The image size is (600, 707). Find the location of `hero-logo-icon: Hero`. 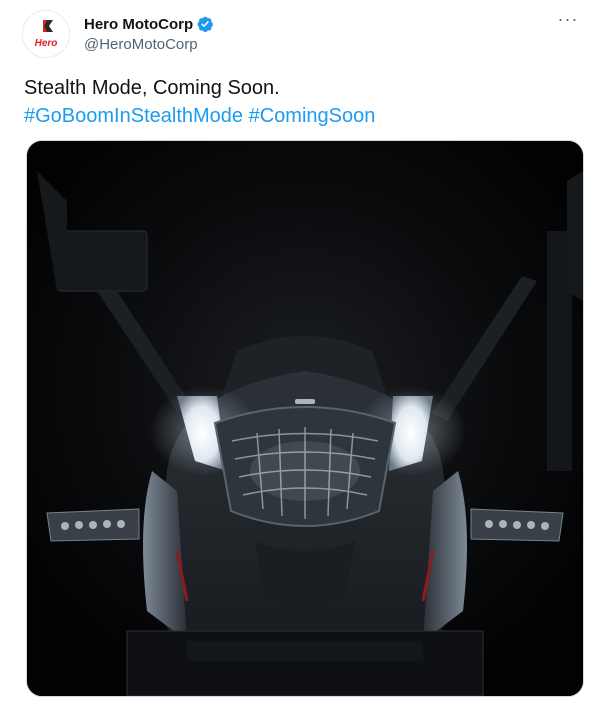

hero-logo-icon: Hero is located at coordinates (46, 34).